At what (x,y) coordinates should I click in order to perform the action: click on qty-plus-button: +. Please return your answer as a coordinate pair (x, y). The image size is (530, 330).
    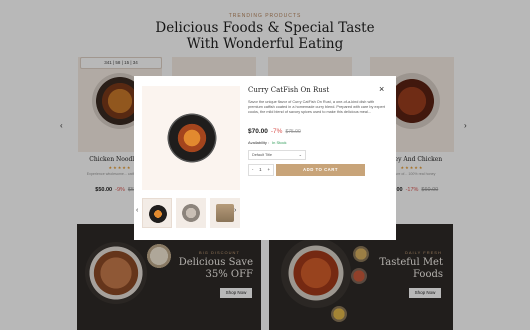
    Looking at the image, I should click on (268, 170).